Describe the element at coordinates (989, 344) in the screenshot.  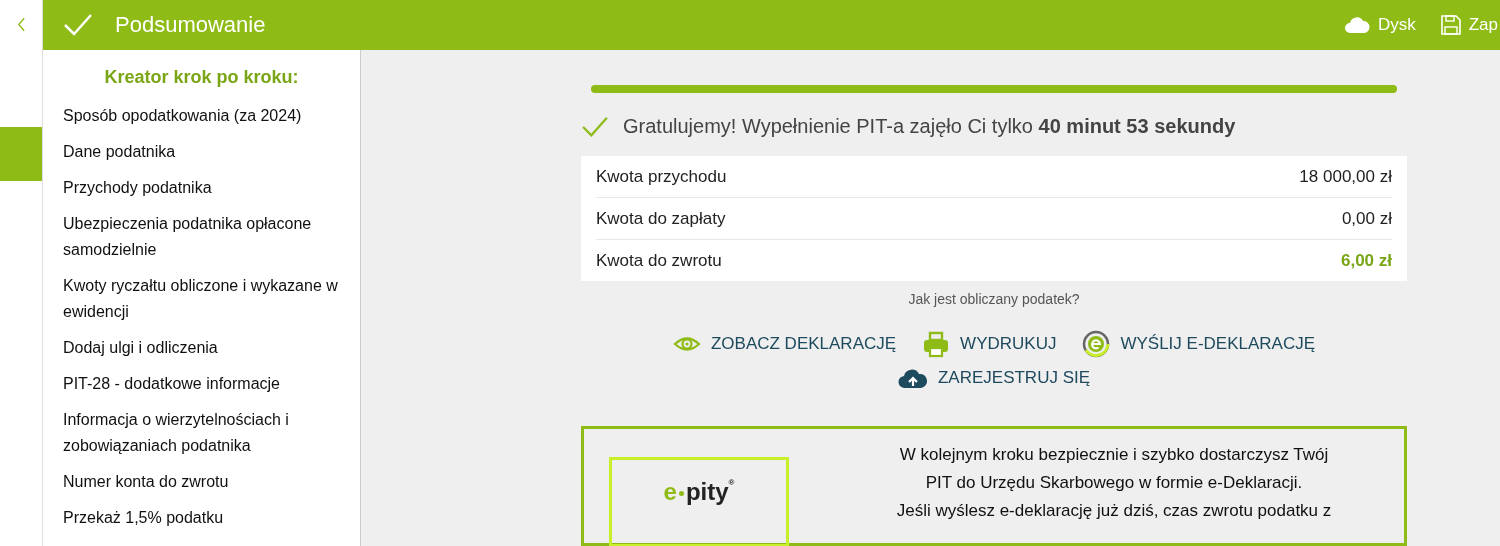
I see `action-link: WYDRUKUJ` at that location.